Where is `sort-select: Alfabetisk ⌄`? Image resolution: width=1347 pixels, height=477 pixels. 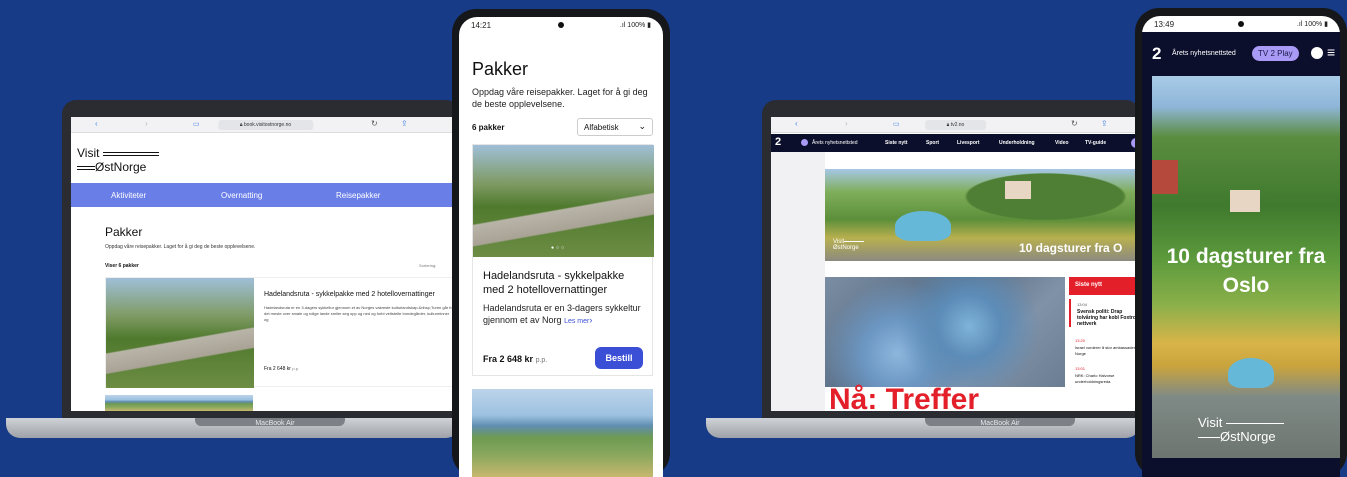 sort-select: Alfabetisk ⌄ is located at coordinates (615, 127).